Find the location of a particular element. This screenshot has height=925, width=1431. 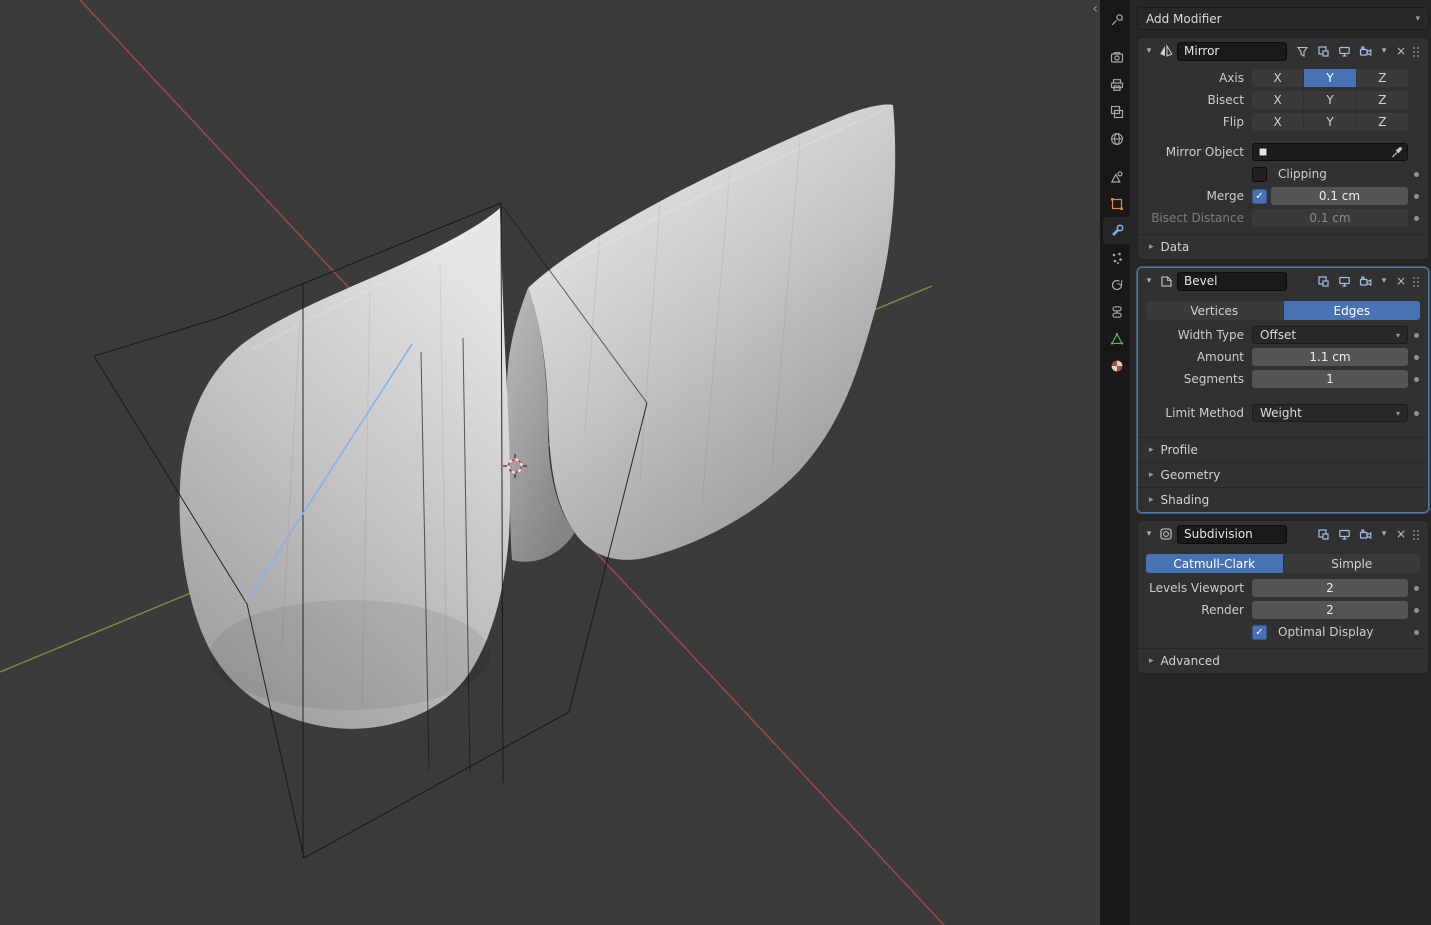

mesh-shadow is located at coordinates (350, 655).